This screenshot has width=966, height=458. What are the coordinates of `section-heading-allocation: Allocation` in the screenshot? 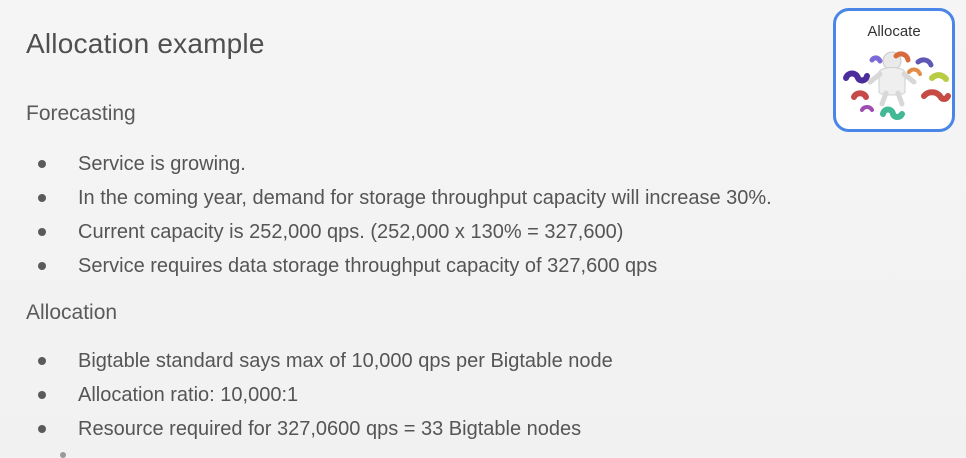 It's located at (72, 312).